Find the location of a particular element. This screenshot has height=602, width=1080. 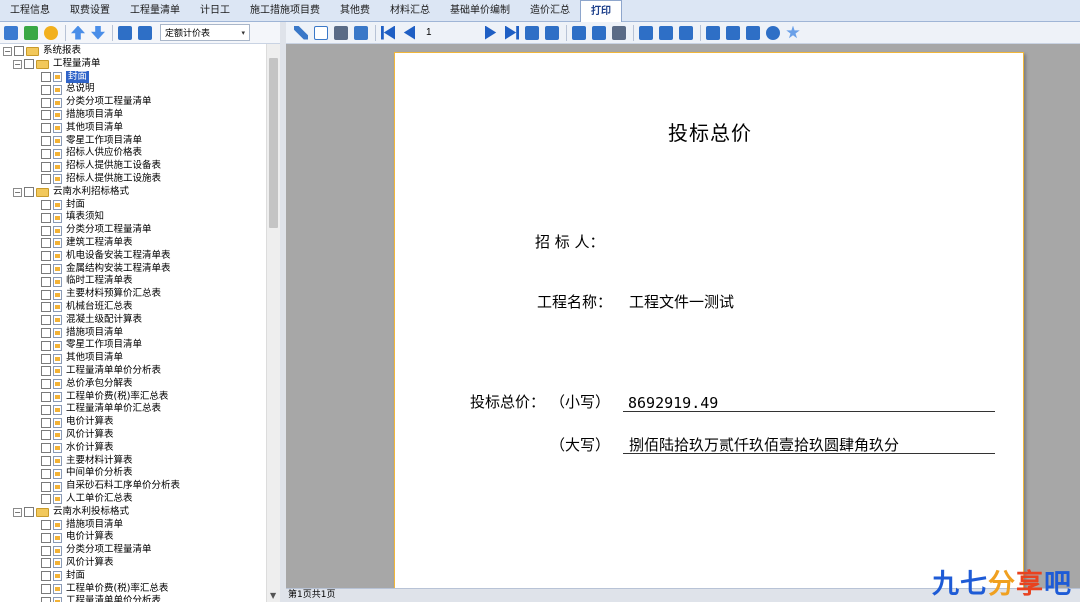

tree-report-item: 主要材料计算表 is located at coordinates (87, 461).